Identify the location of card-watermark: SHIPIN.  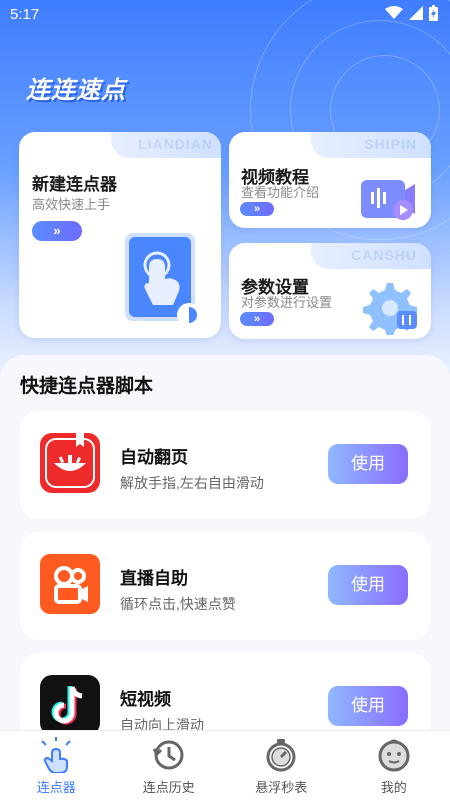
(390, 144).